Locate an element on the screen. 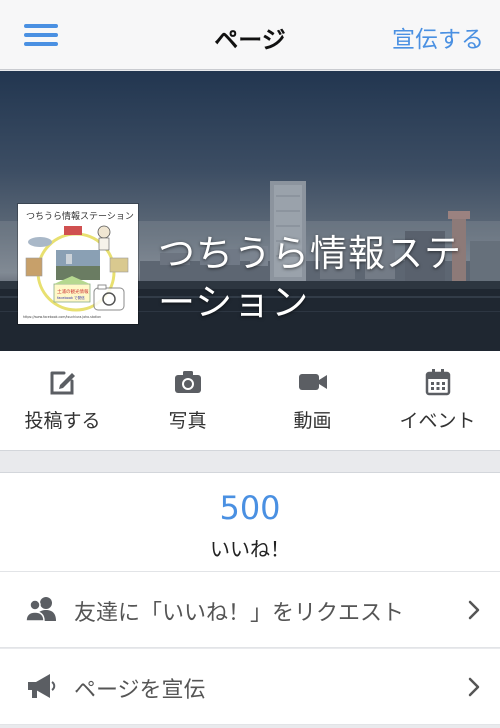  event-label: イベント is located at coordinates (437, 421).